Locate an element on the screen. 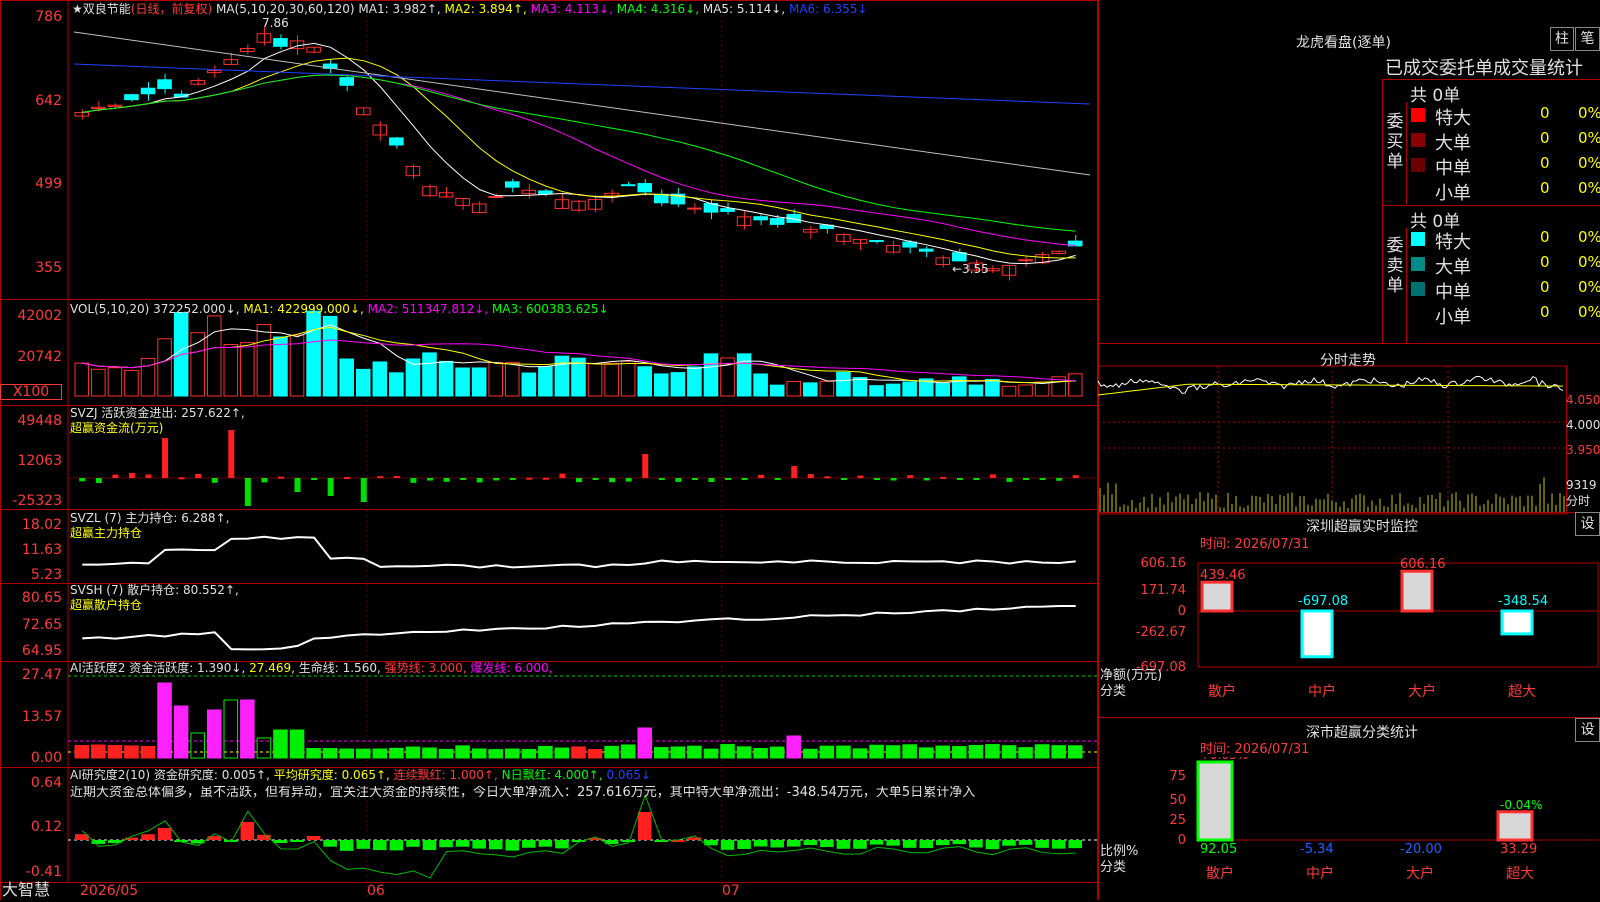 This screenshot has height=902, width=1600. monitor-tick: 0 is located at coordinates (1182, 611).